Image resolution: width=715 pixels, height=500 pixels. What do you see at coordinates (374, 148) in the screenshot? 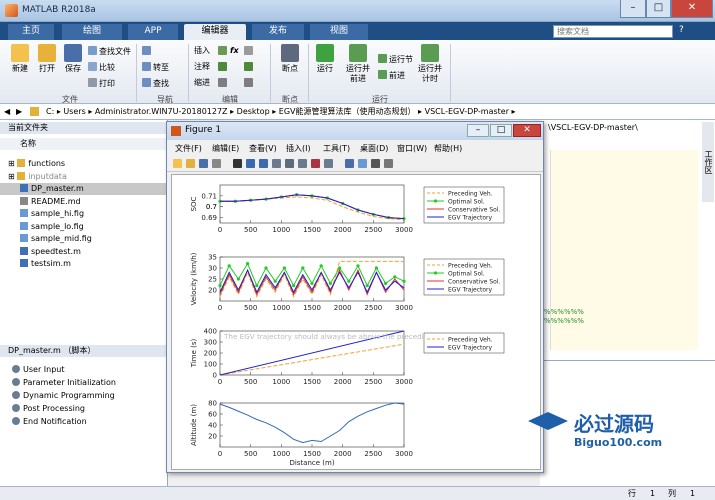
I see `figure-menu-item: 桌面(D)` at bounding box center [374, 148].